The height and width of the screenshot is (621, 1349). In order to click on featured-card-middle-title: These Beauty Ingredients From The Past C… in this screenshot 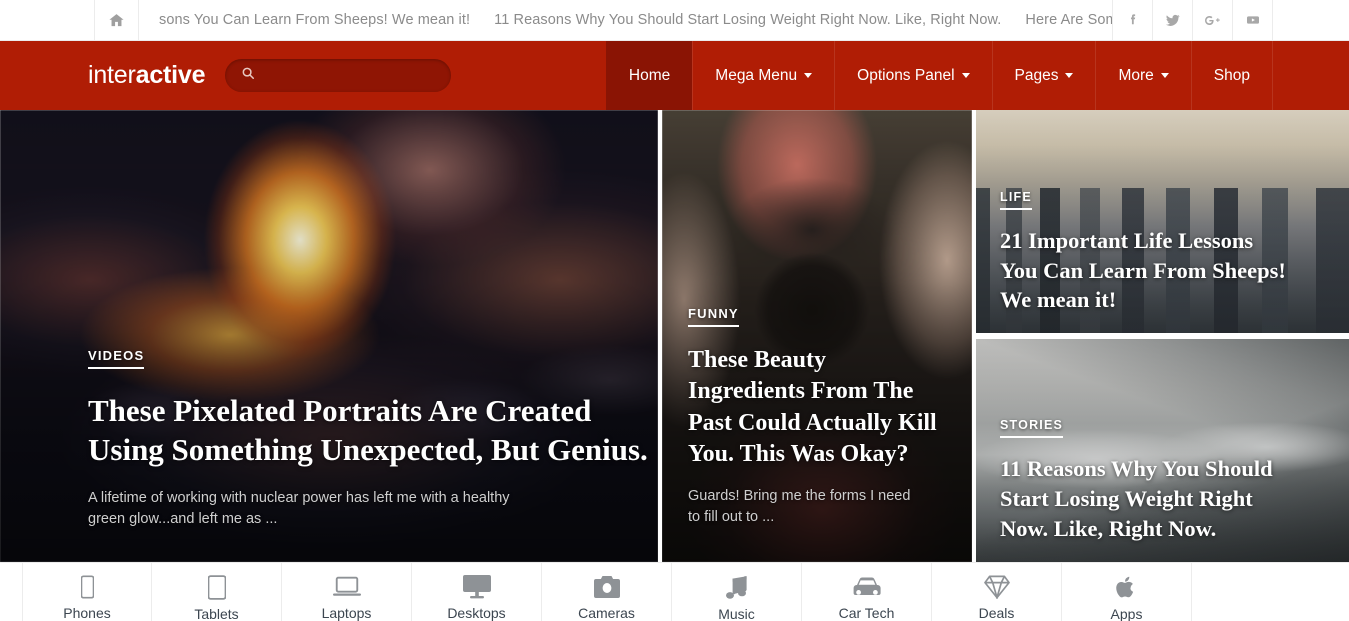, I will do `click(813, 407)`.